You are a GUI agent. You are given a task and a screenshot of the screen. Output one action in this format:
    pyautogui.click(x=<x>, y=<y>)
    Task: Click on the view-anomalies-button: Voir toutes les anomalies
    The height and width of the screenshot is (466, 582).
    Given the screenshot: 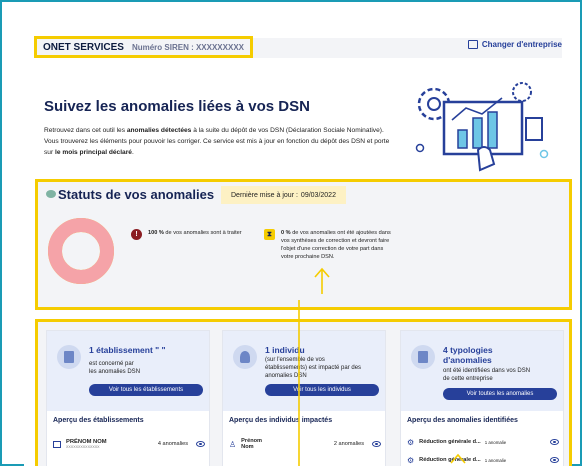 What is the action you would take?
    pyautogui.click(x=500, y=394)
    